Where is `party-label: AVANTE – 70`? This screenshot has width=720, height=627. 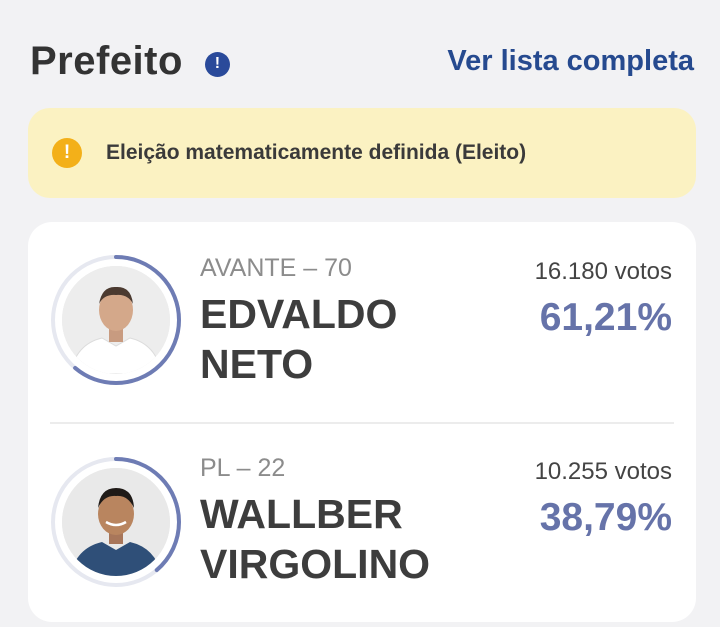
party-label: AVANTE – 70 is located at coordinates (276, 268).